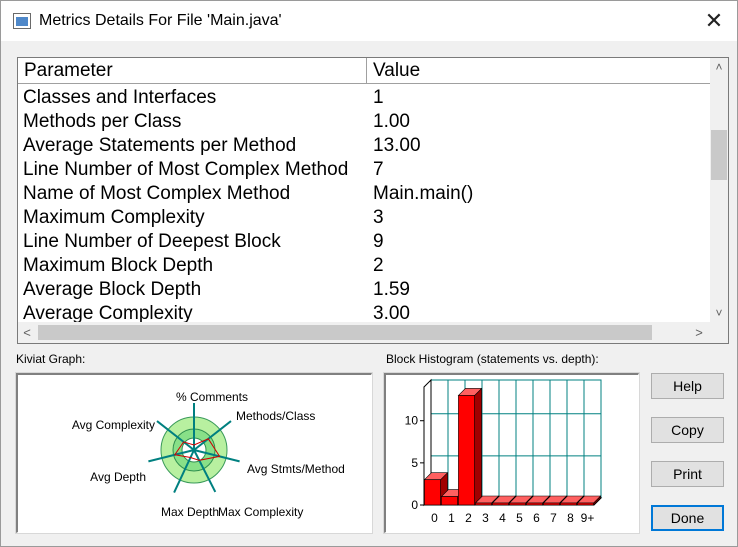 This screenshot has width=738, height=547. Describe the element at coordinates (485, 518) in the screenshot. I see `histogram-x-tick-label: 3` at that location.